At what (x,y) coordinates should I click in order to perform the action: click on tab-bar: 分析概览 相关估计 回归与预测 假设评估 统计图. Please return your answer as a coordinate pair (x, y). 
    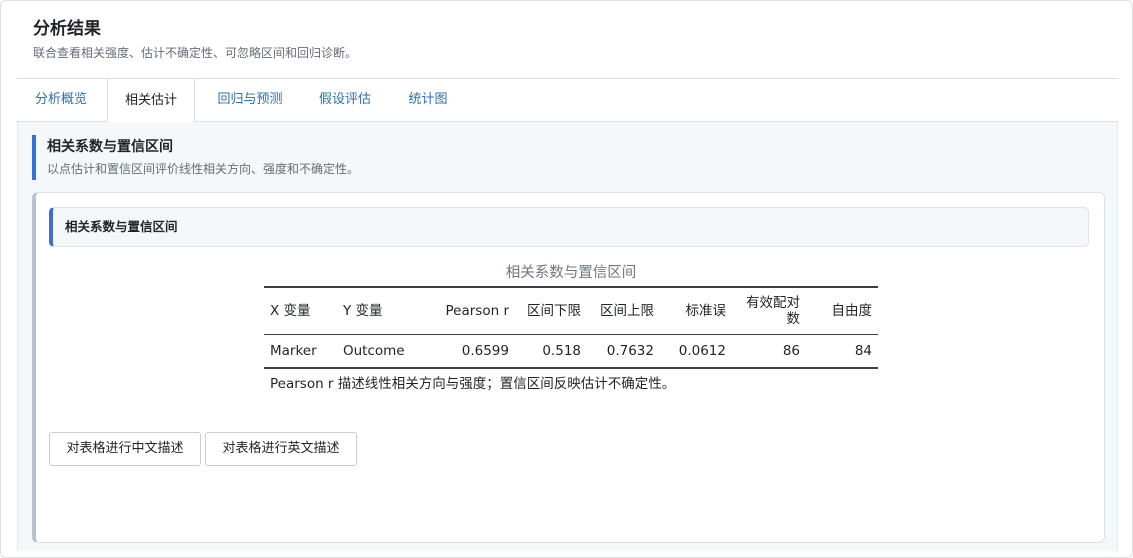
    Looking at the image, I should click on (567, 100).